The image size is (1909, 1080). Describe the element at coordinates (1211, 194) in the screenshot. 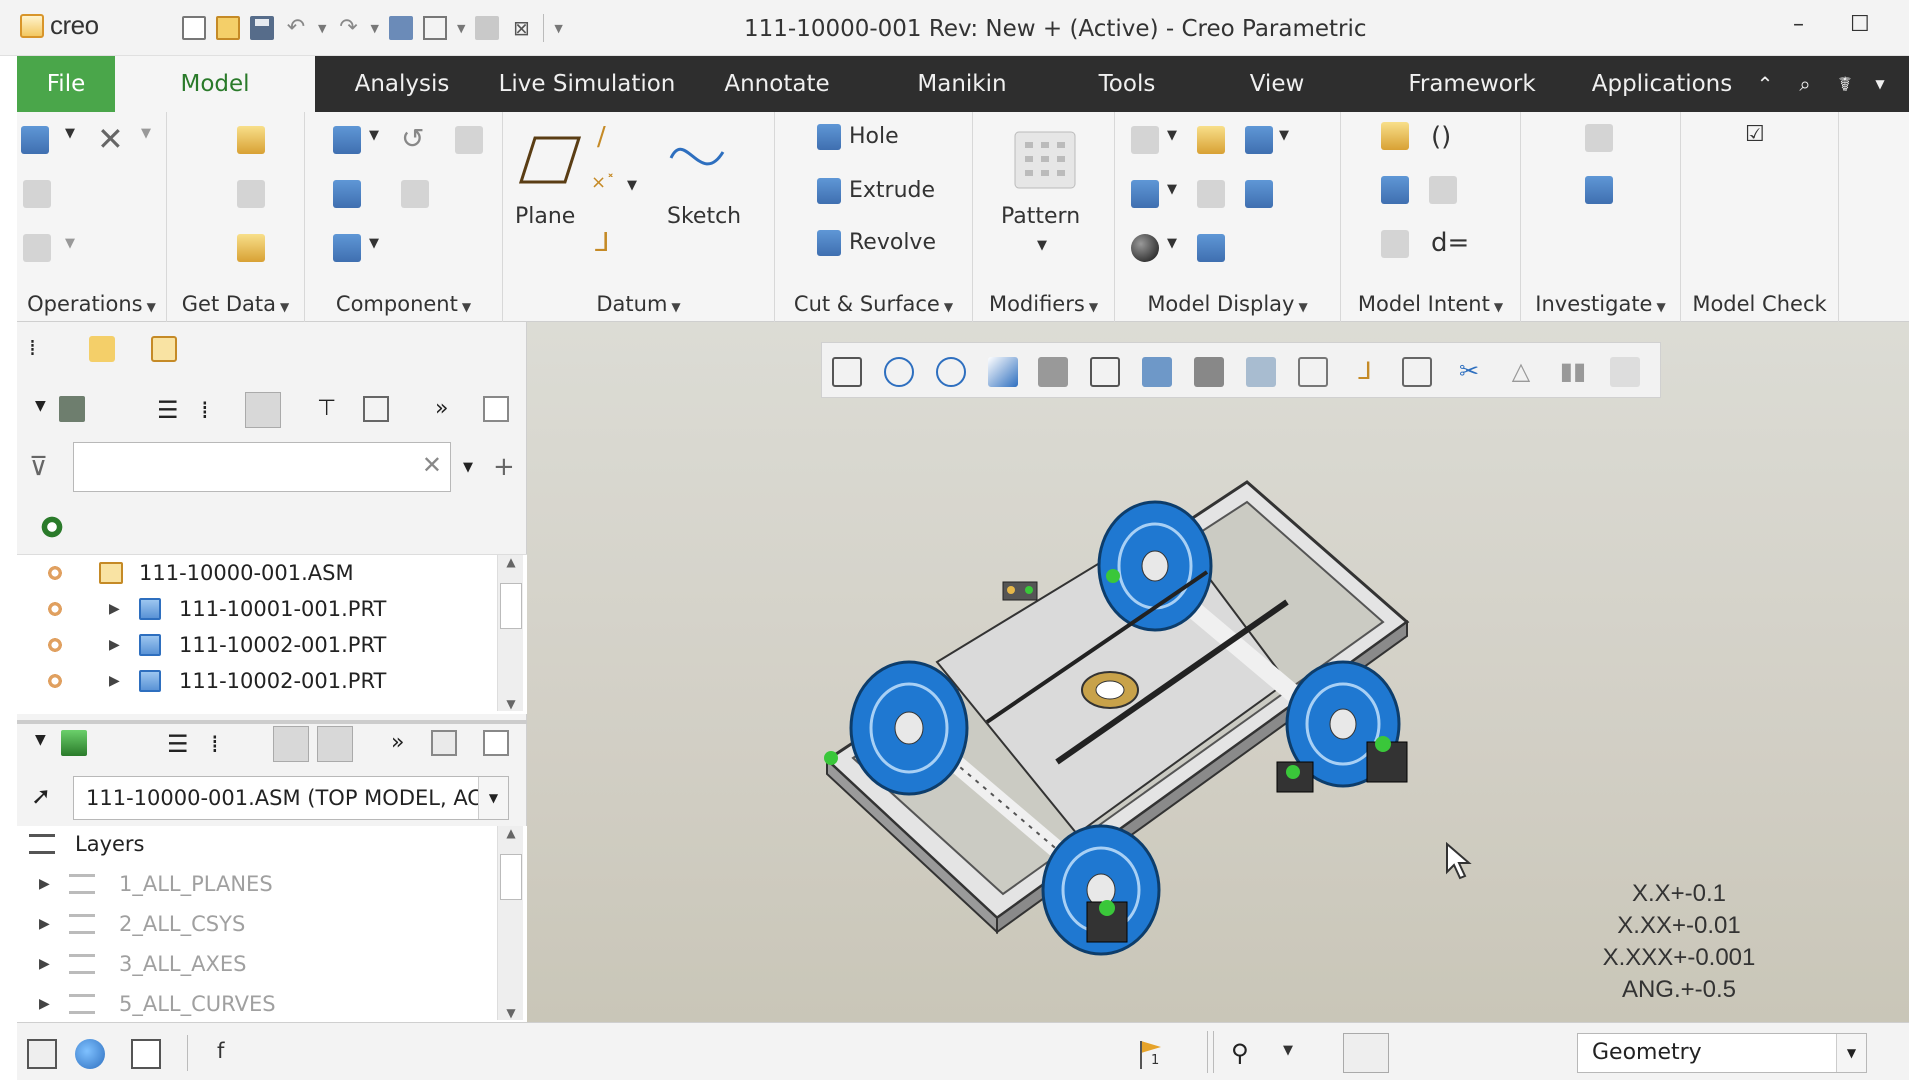

I see `explode-view-icon` at that location.